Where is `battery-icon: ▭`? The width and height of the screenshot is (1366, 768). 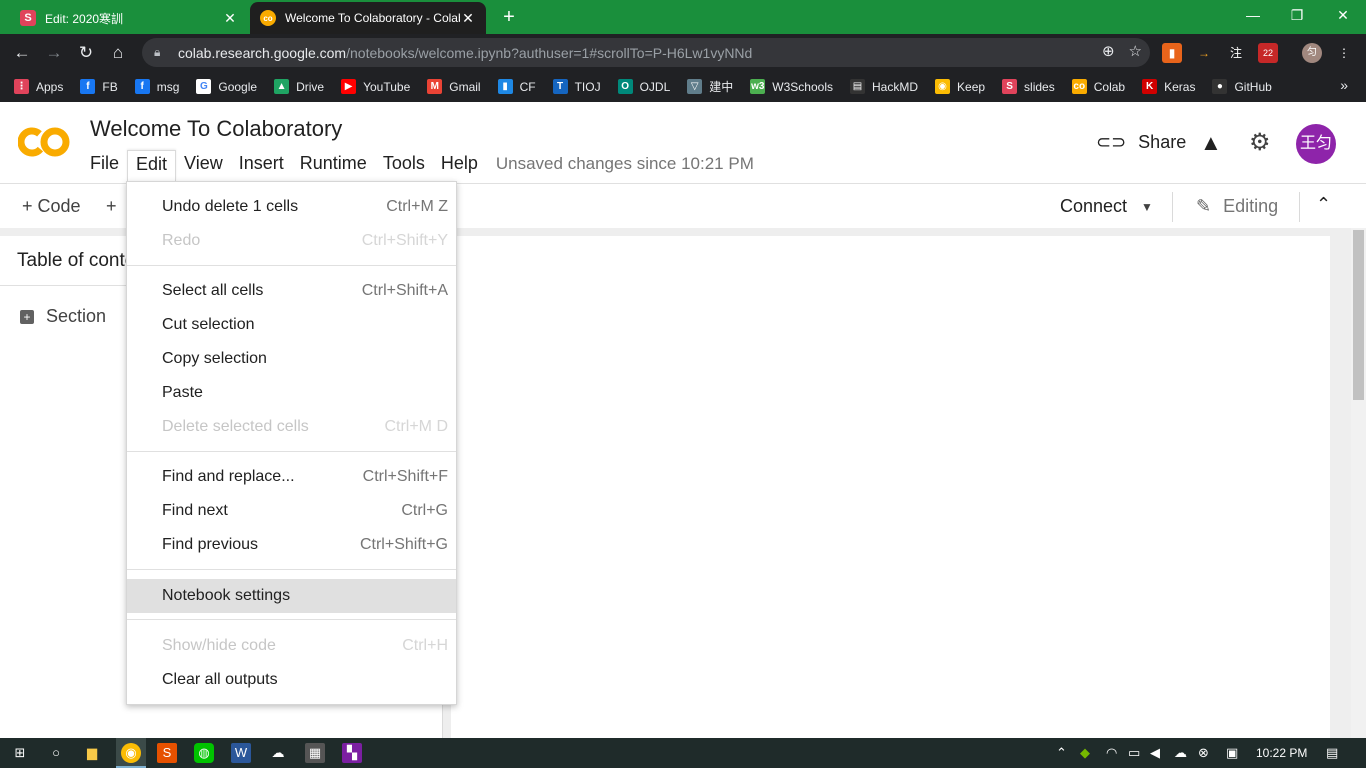 battery-icon: ▭ is located at coordinates (1134, 753).